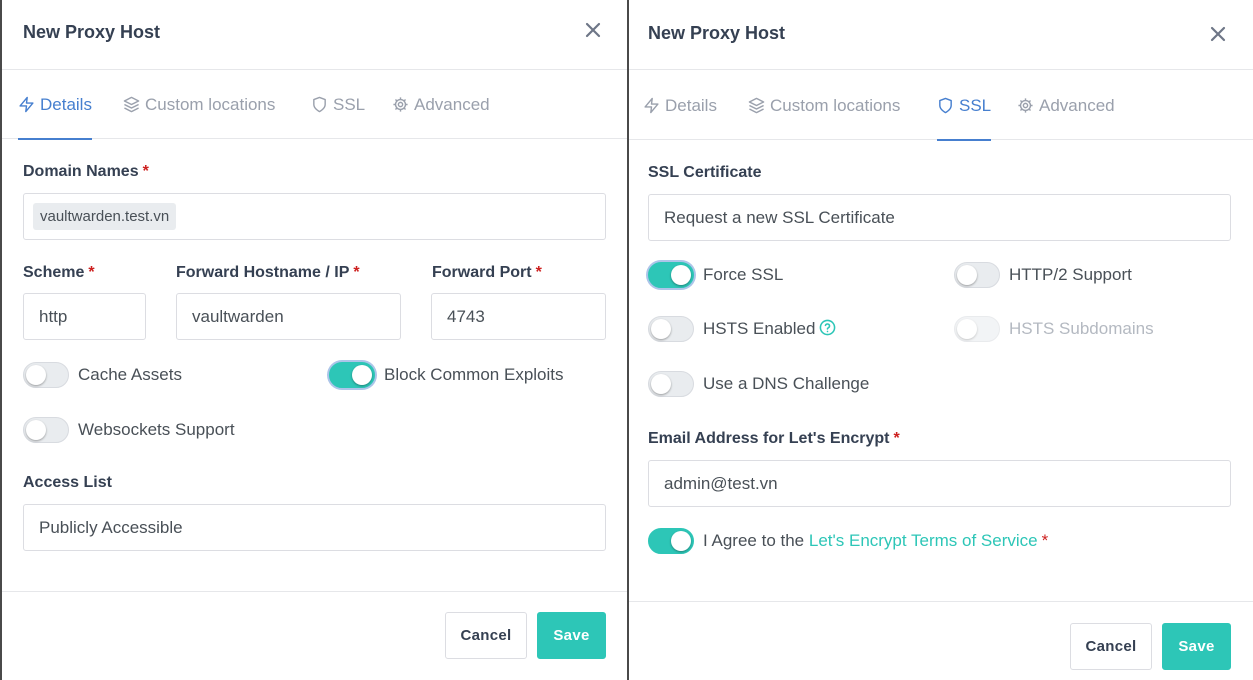 The image size is (1253, 680). I want to click on access-list-label: Access List, so click(67, 482).